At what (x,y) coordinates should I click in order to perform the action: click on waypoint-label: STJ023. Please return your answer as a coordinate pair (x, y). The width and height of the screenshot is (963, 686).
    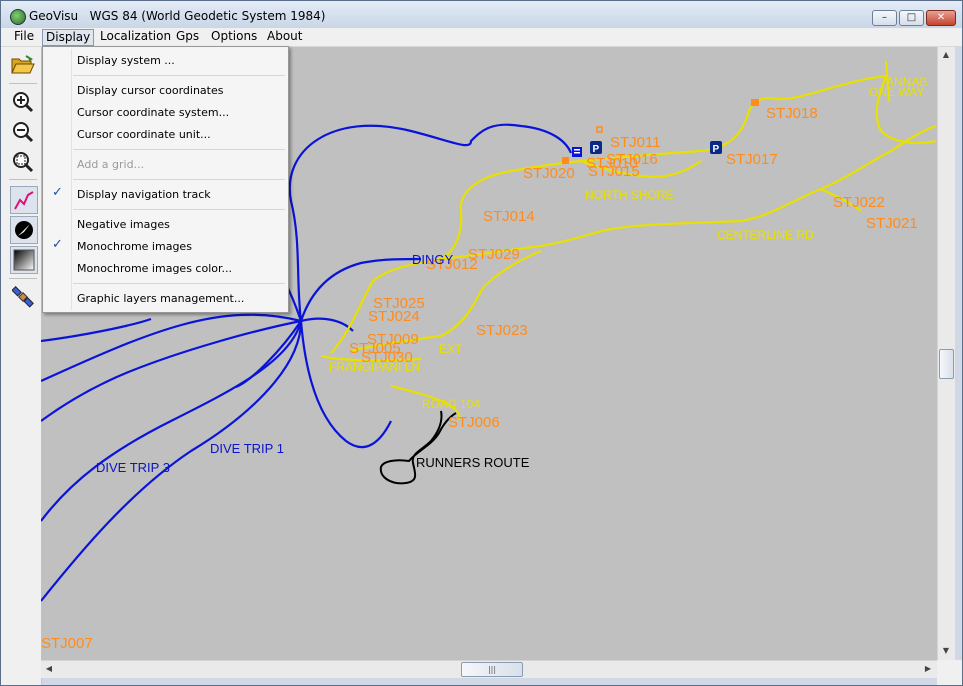
    Looking at the image, I should click on (502, 330).